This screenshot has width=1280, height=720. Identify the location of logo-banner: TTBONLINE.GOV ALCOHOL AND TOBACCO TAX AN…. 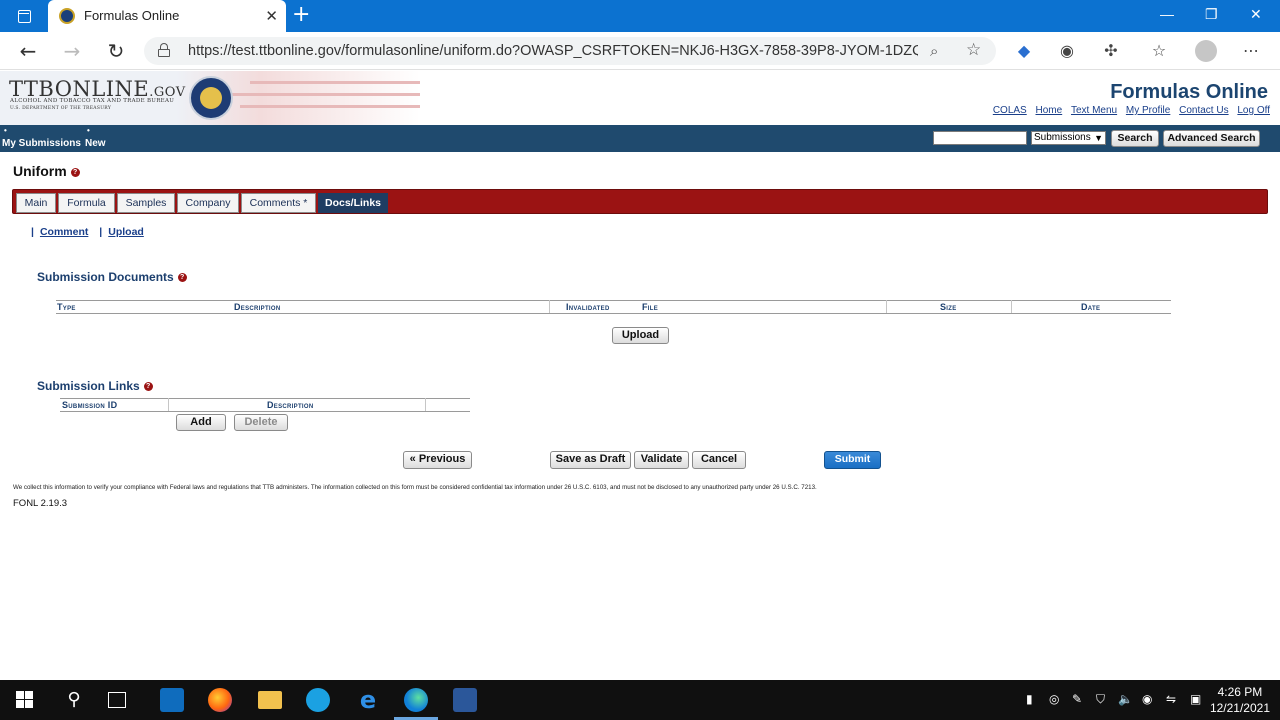
(210, 98).